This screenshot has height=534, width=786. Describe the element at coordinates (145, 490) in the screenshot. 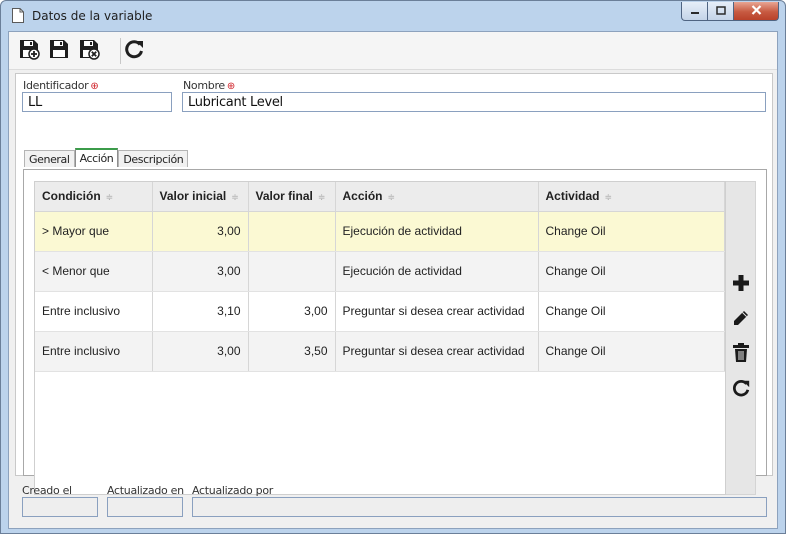

I see `actualizado-en-label: Actualizado en` at that location.